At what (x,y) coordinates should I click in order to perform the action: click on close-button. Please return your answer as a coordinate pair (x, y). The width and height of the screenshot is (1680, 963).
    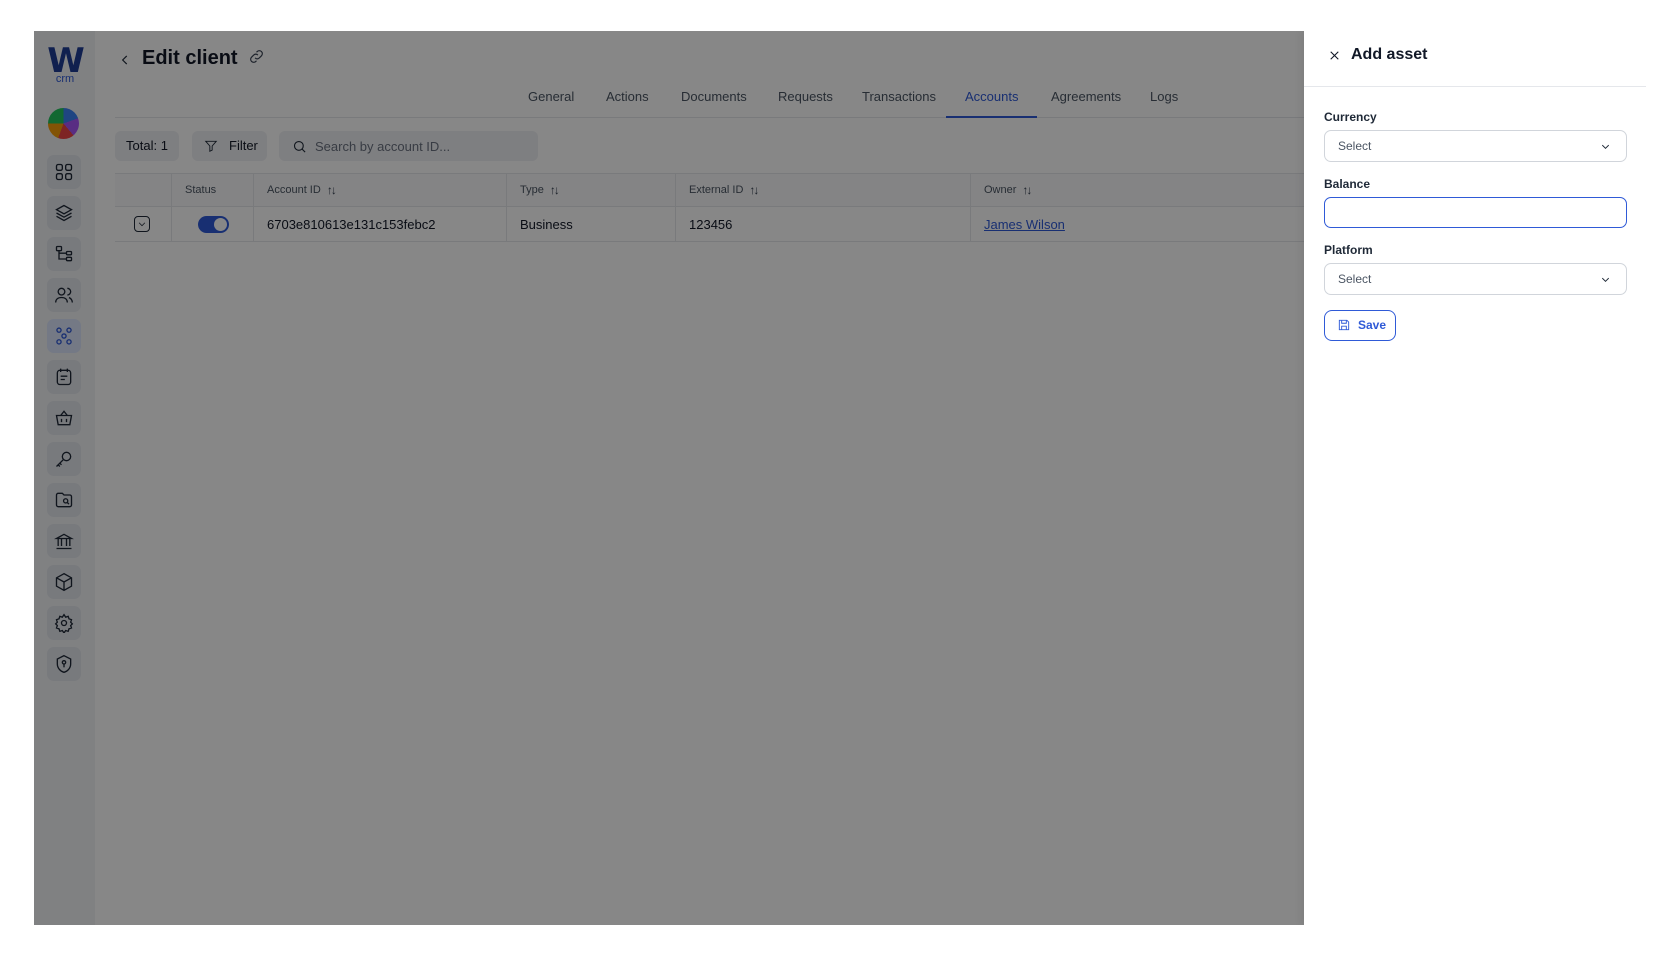
    Looking at the image, I should click on (1334, 55).